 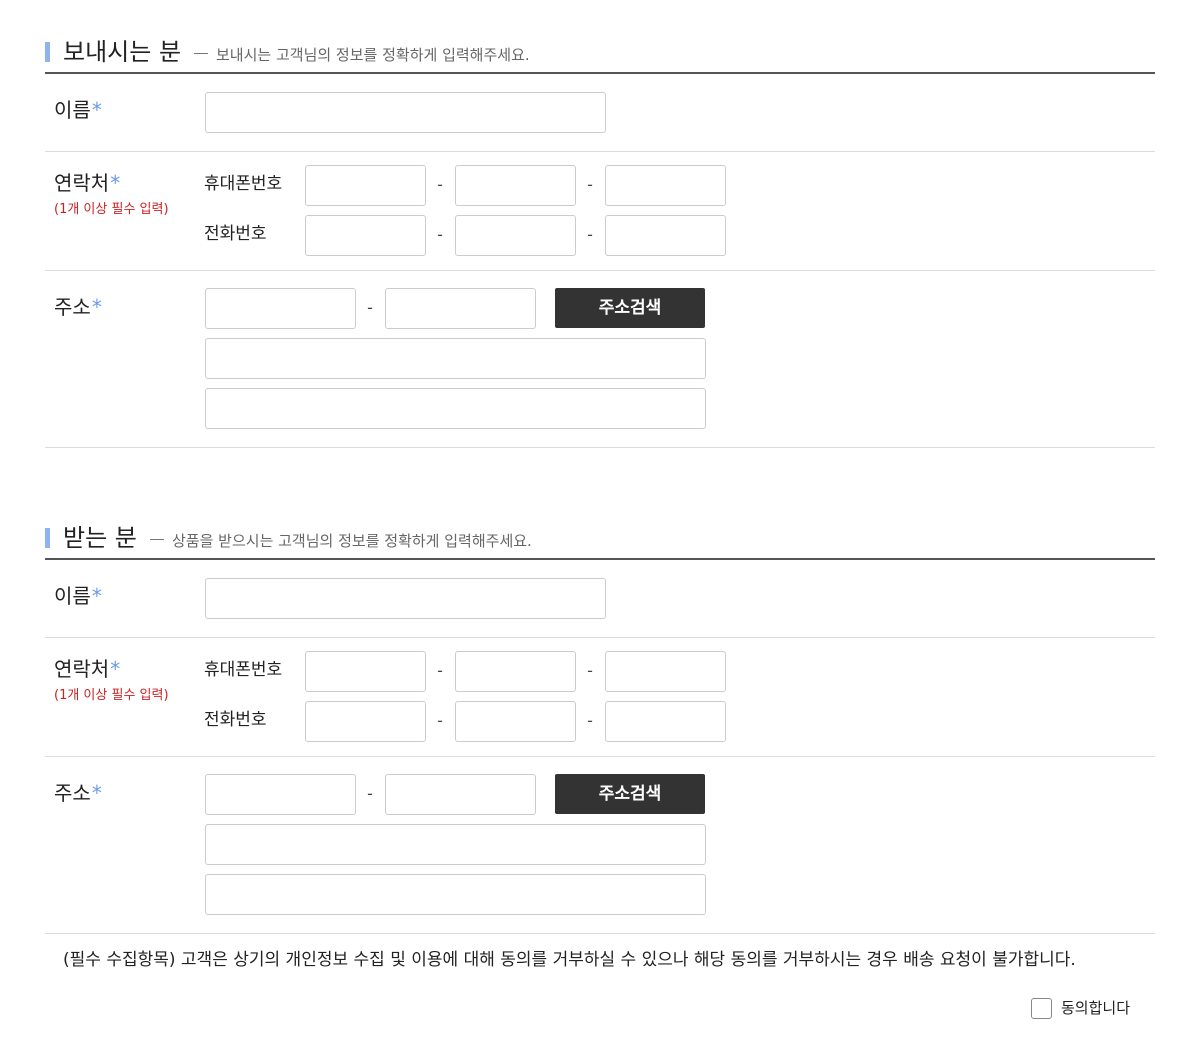 I want to click on receiver-name-row: 이름*, so click(x=600, y=599).